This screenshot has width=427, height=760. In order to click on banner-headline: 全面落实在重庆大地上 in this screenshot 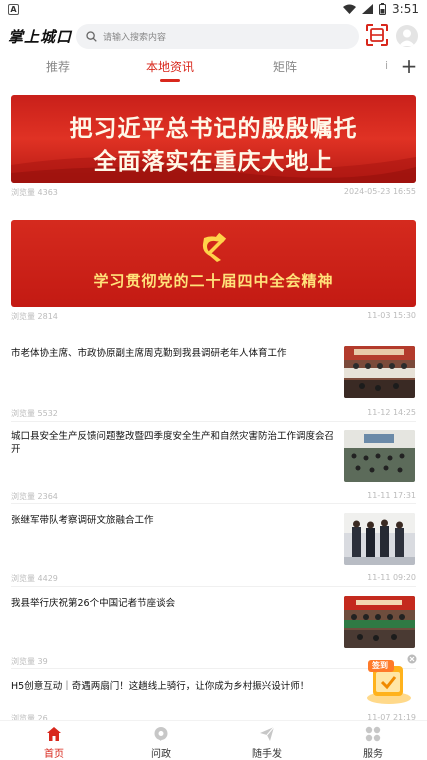, I will do `click(213, 161)`.